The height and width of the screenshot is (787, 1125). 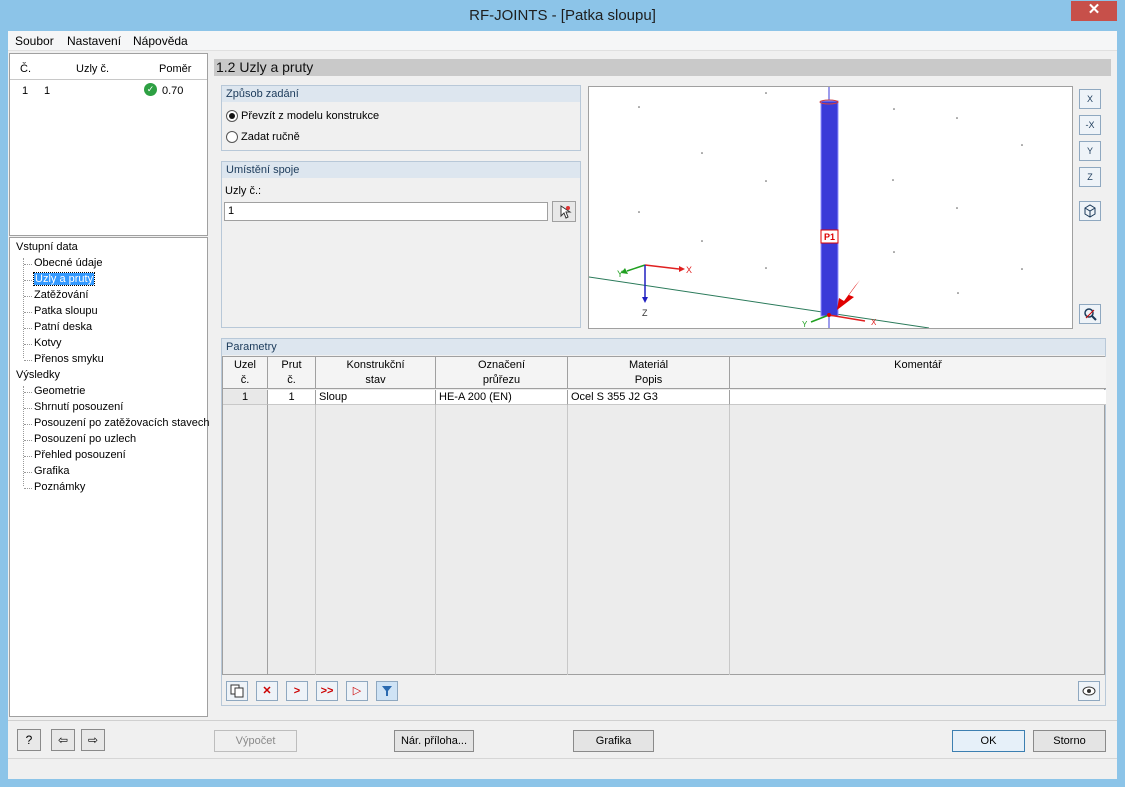 I want to click on graphics-button: Grafika, so click(x=613, y=741).